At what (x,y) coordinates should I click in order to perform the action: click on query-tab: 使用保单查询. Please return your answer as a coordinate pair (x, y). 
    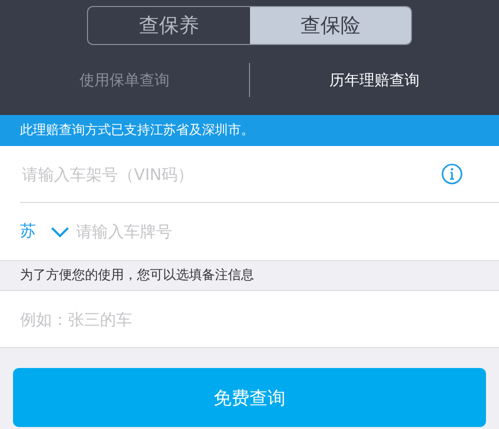
    Looking at the image, I should click on (124, 80).